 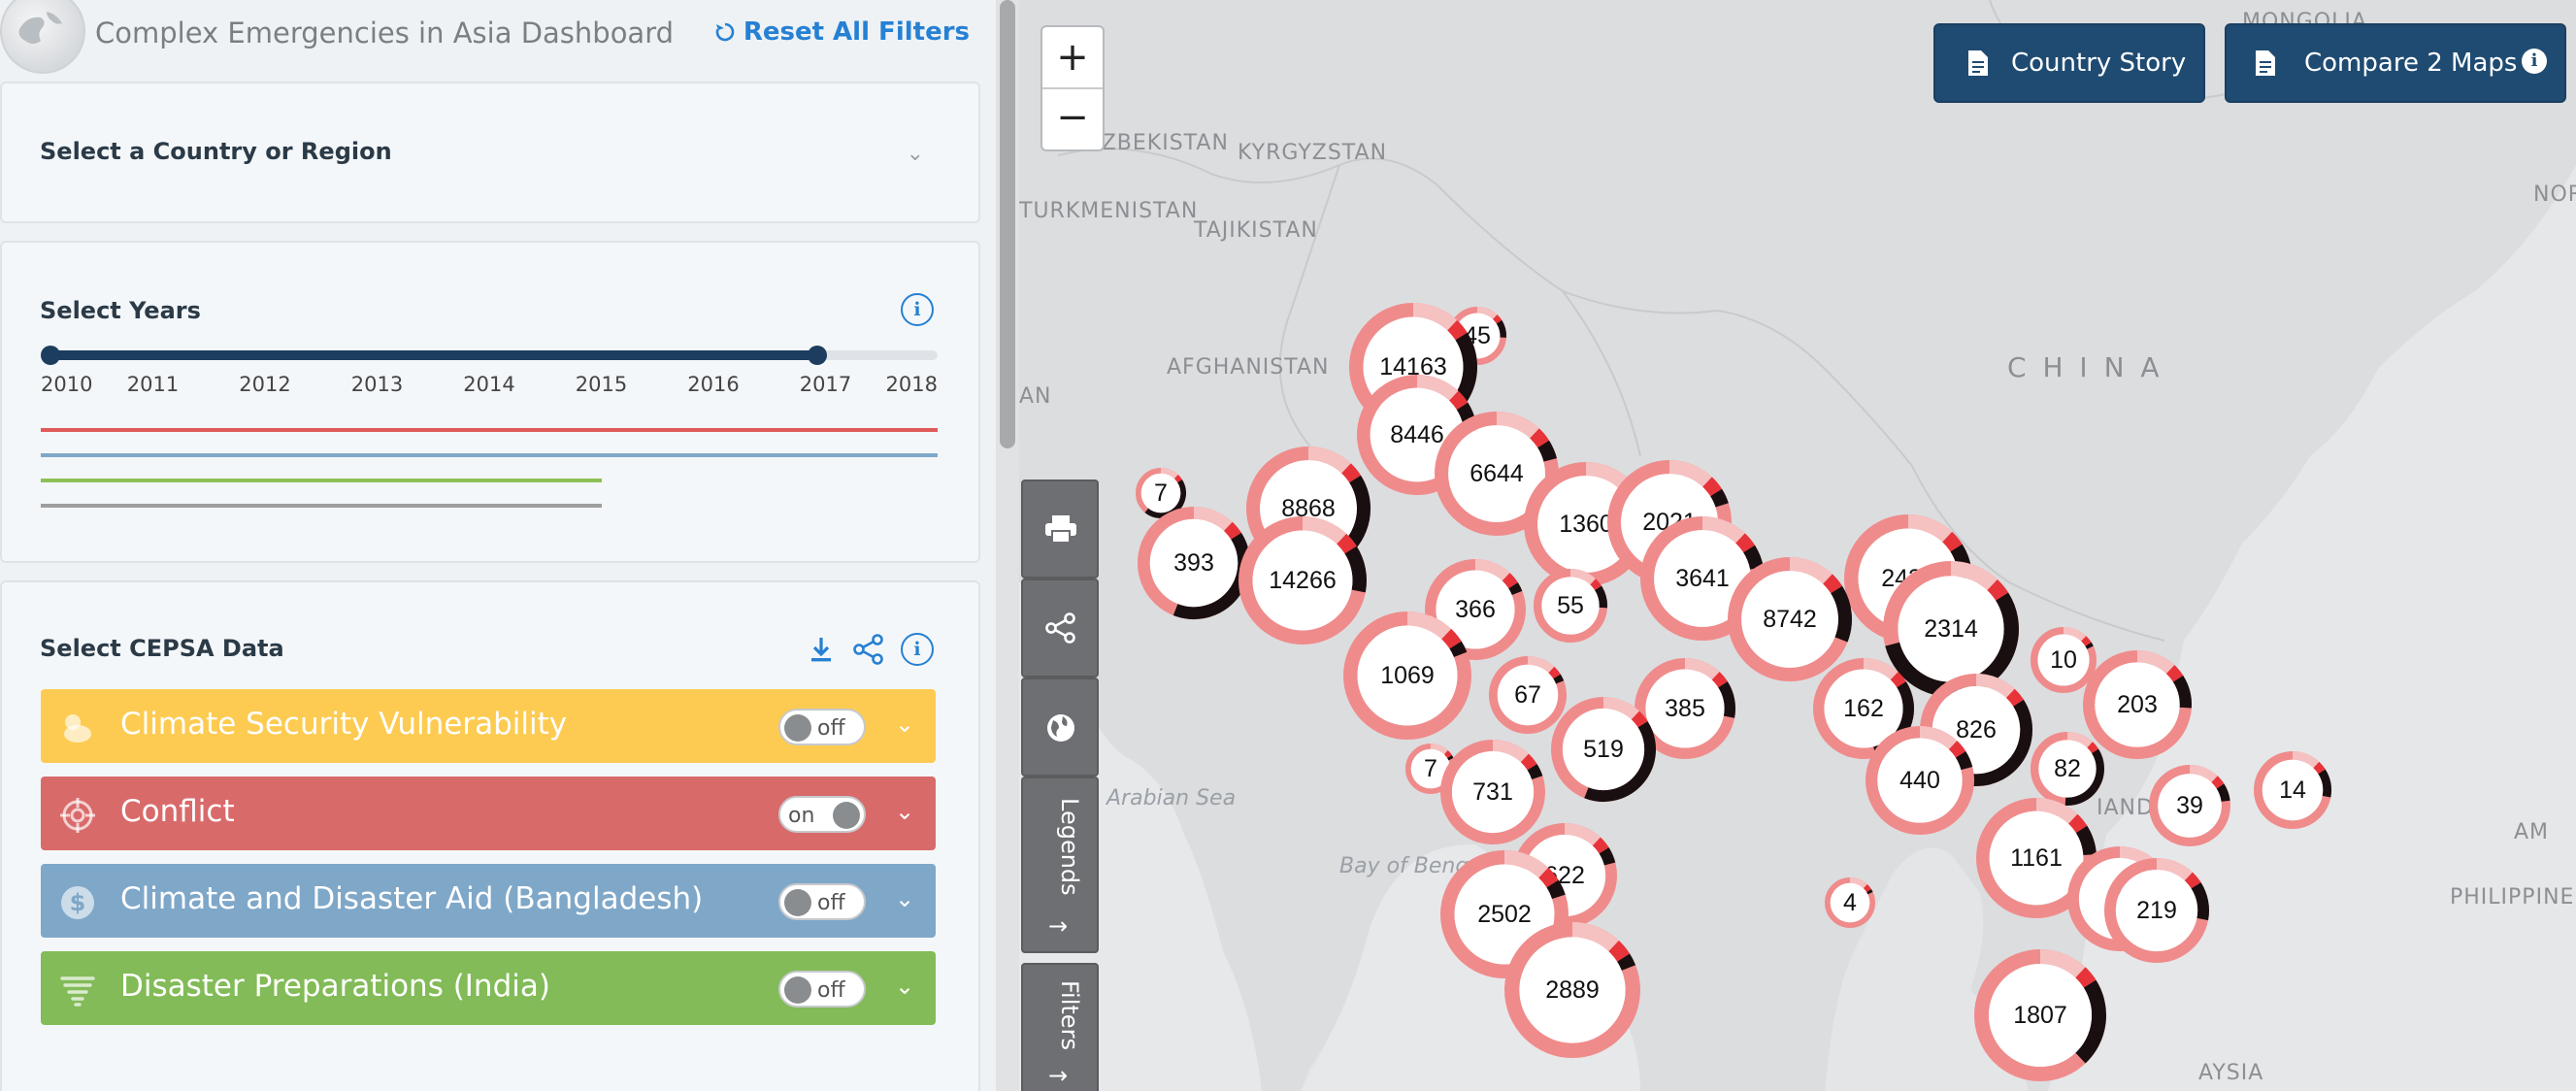 What do you see at coordinates (713, 384) in the screenshot?
I see `year-tick-label: 2016` at bounding box center [713, 384].